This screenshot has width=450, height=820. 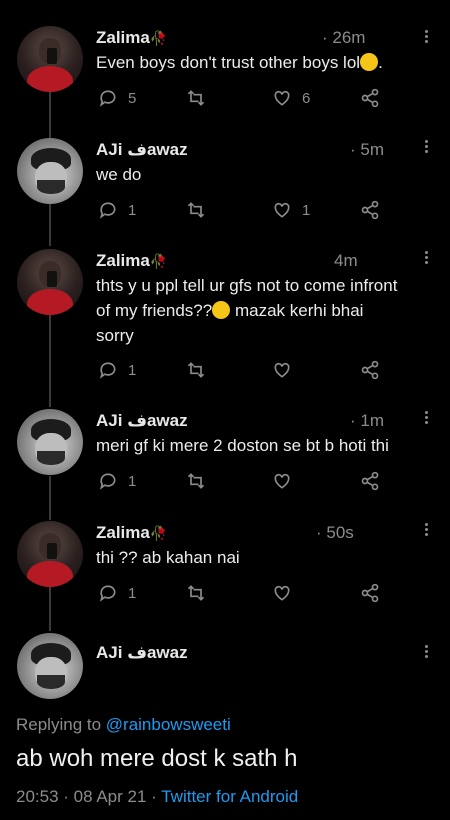 I want to click on tweet-meta: 20:53 · 08 Apr 21 · Twitter for Android, so click(x=157, y=797).